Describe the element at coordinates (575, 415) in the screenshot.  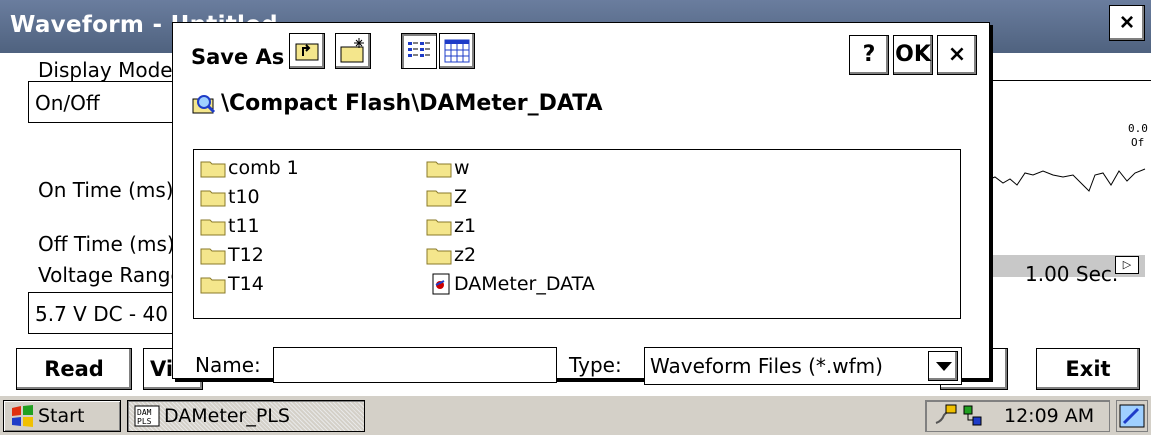
I see `taskbar: Start DAM PLS DAMeter_PLS 12:09 AM` at that location.